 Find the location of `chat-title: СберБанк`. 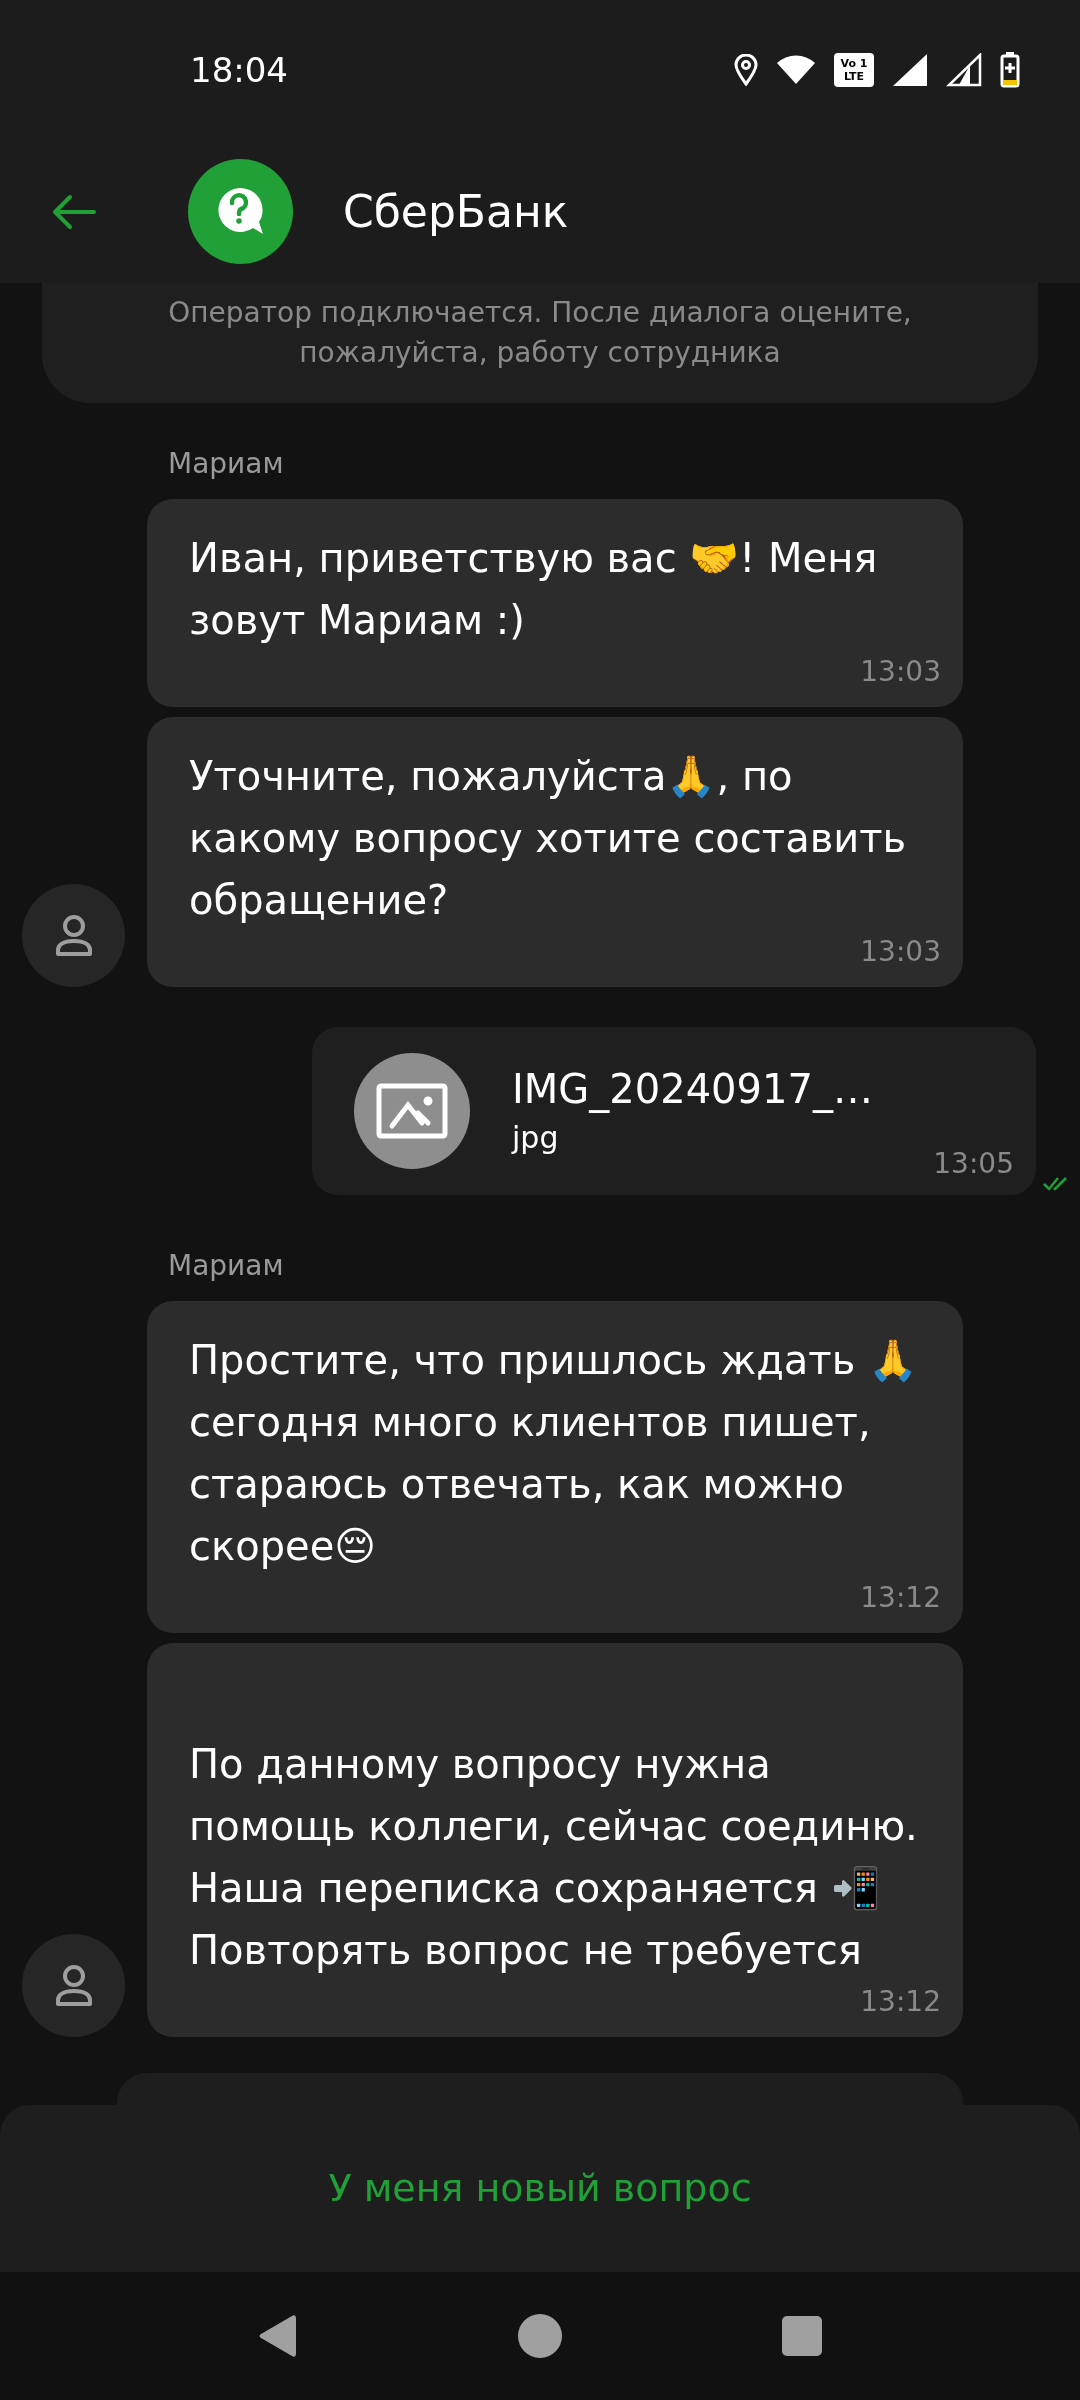

chat-title: СберБанк is located at coordinates (456, 211).